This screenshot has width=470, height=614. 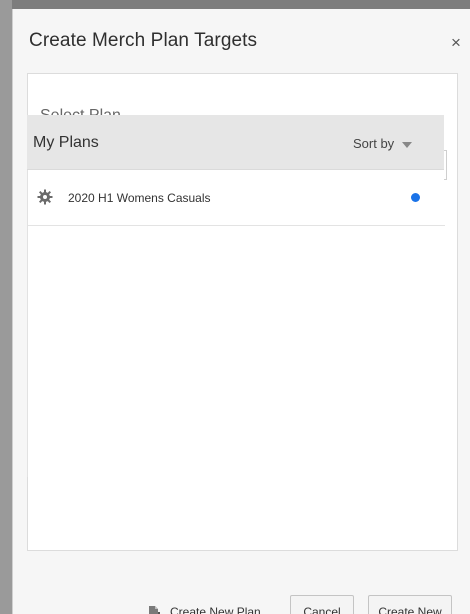 I want to click on caret-down-icon, so click(x=407, y=144).